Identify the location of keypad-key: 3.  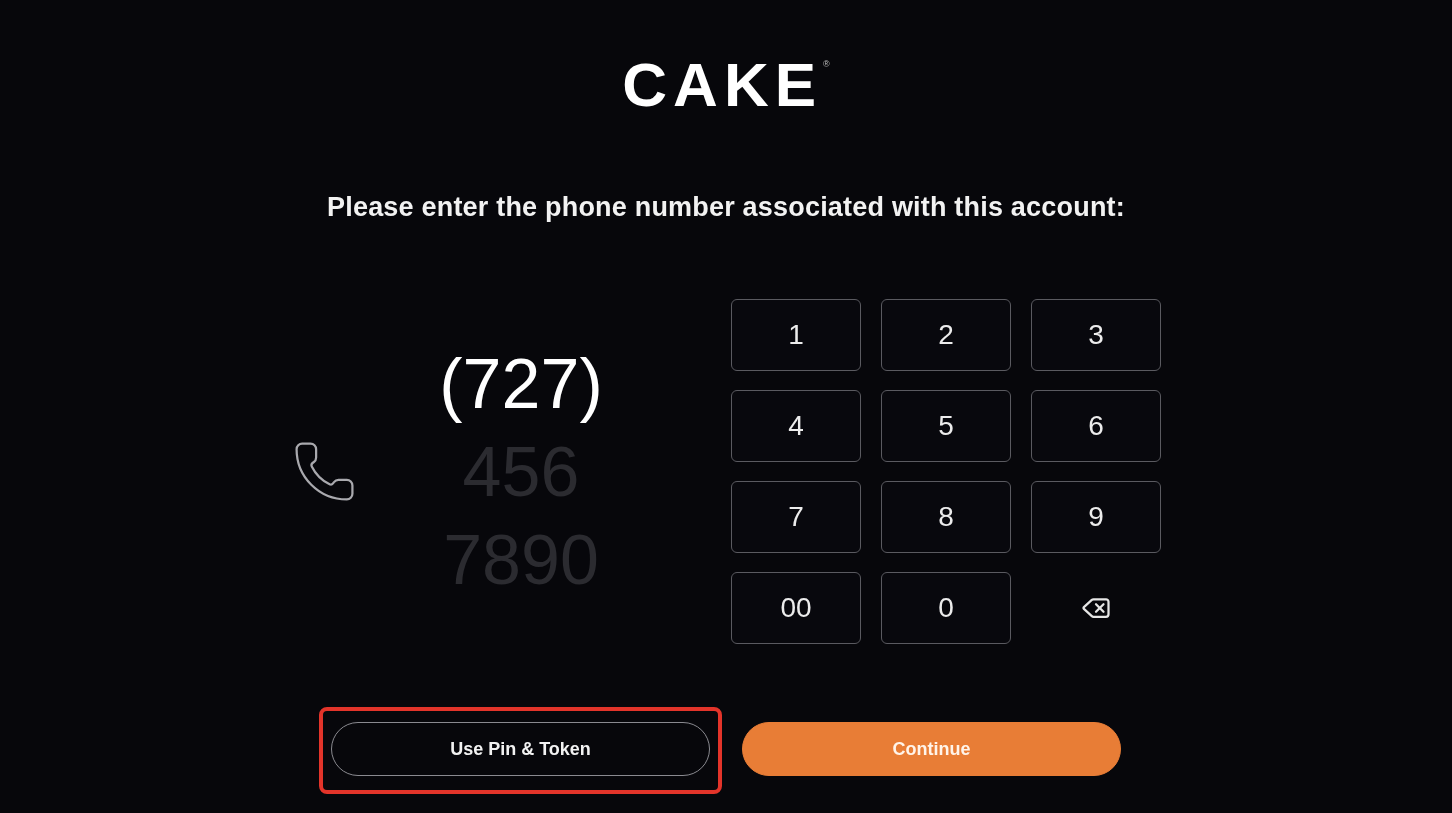
(1096, 335).